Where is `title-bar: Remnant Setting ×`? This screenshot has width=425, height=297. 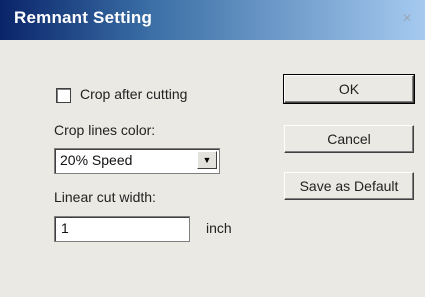
title-bar: Remnant Setting × is located at coordinates (212, 20).